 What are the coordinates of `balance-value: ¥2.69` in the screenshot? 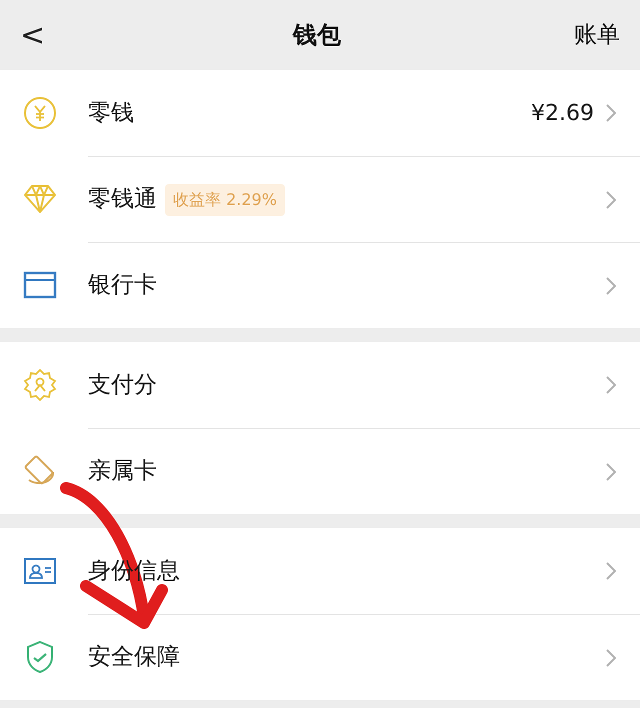 It's located at (562, 114).